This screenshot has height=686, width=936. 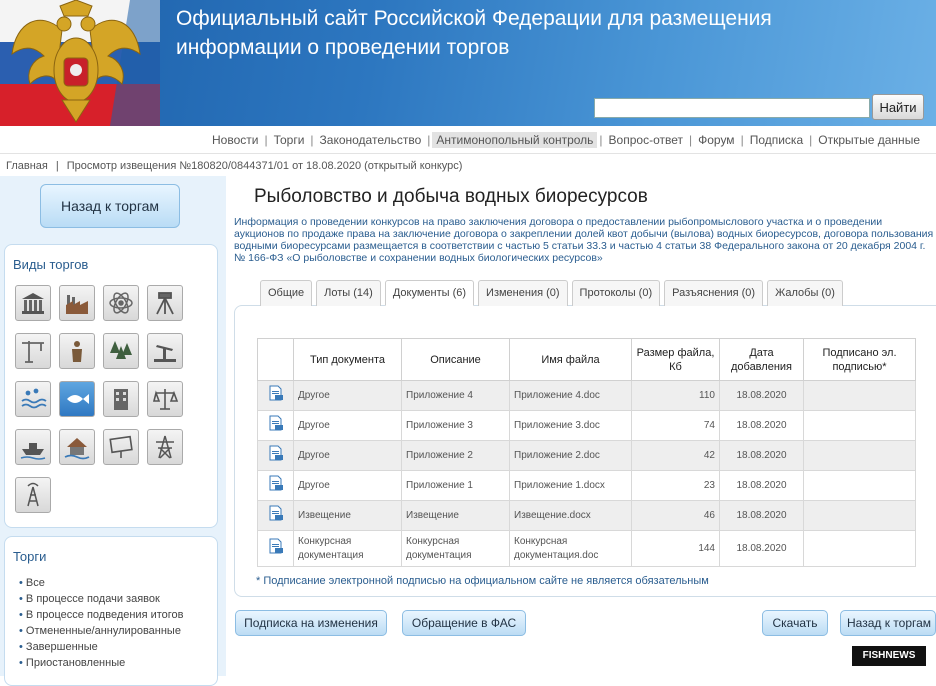 What do you see at coordinates (616, 293) in the screenshot?
I see `tab-protocols: Протоколы (0)` at bounding box center [616, 293].